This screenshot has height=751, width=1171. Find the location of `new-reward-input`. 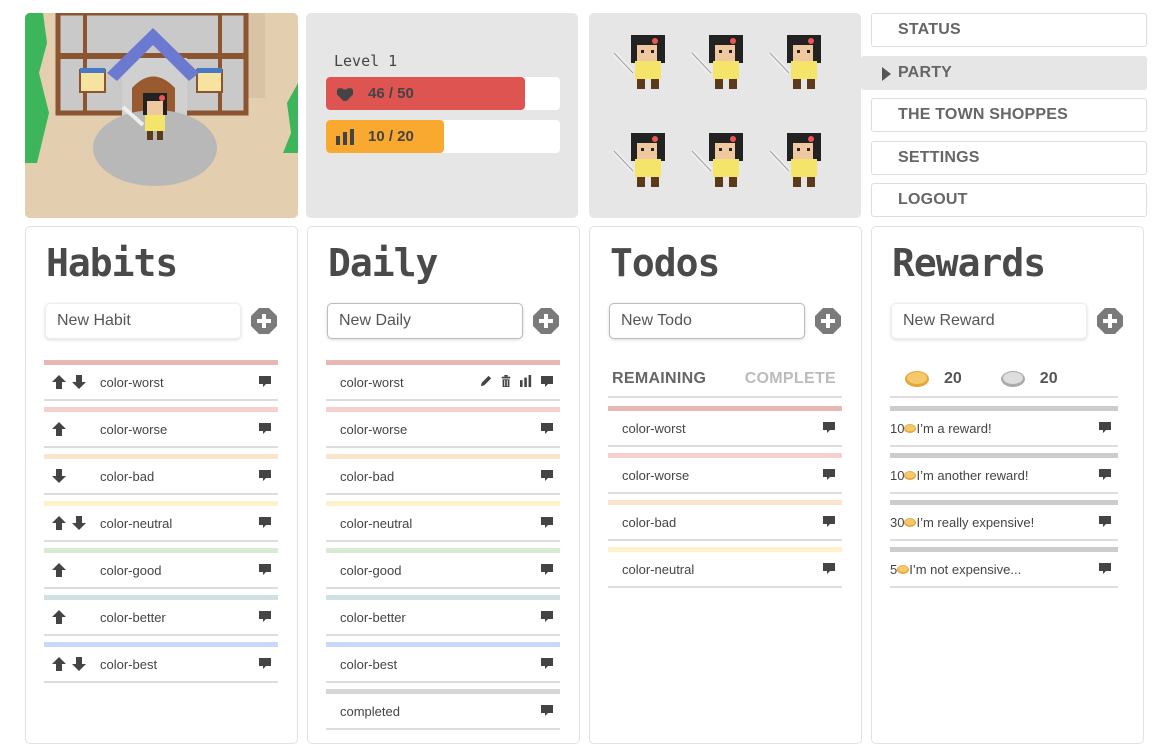

new-reward-input is located at coordinates (989, 321).